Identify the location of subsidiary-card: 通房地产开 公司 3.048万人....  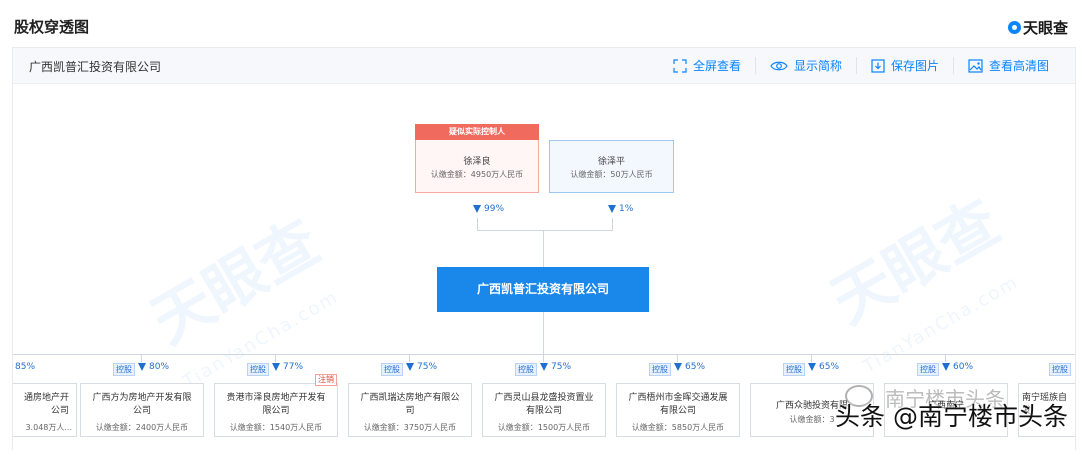
(45, 410).